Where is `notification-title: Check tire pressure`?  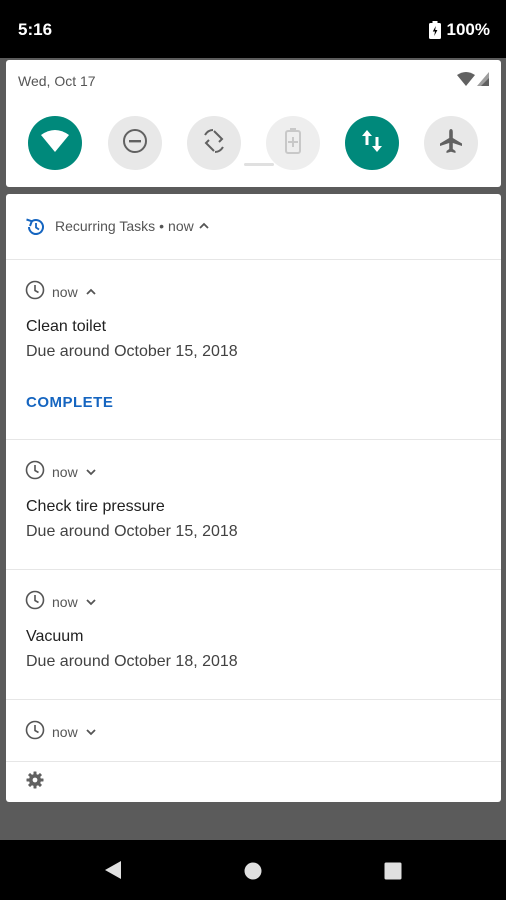 notification-title: Check tire pressure is located at coordinates (95, 506).